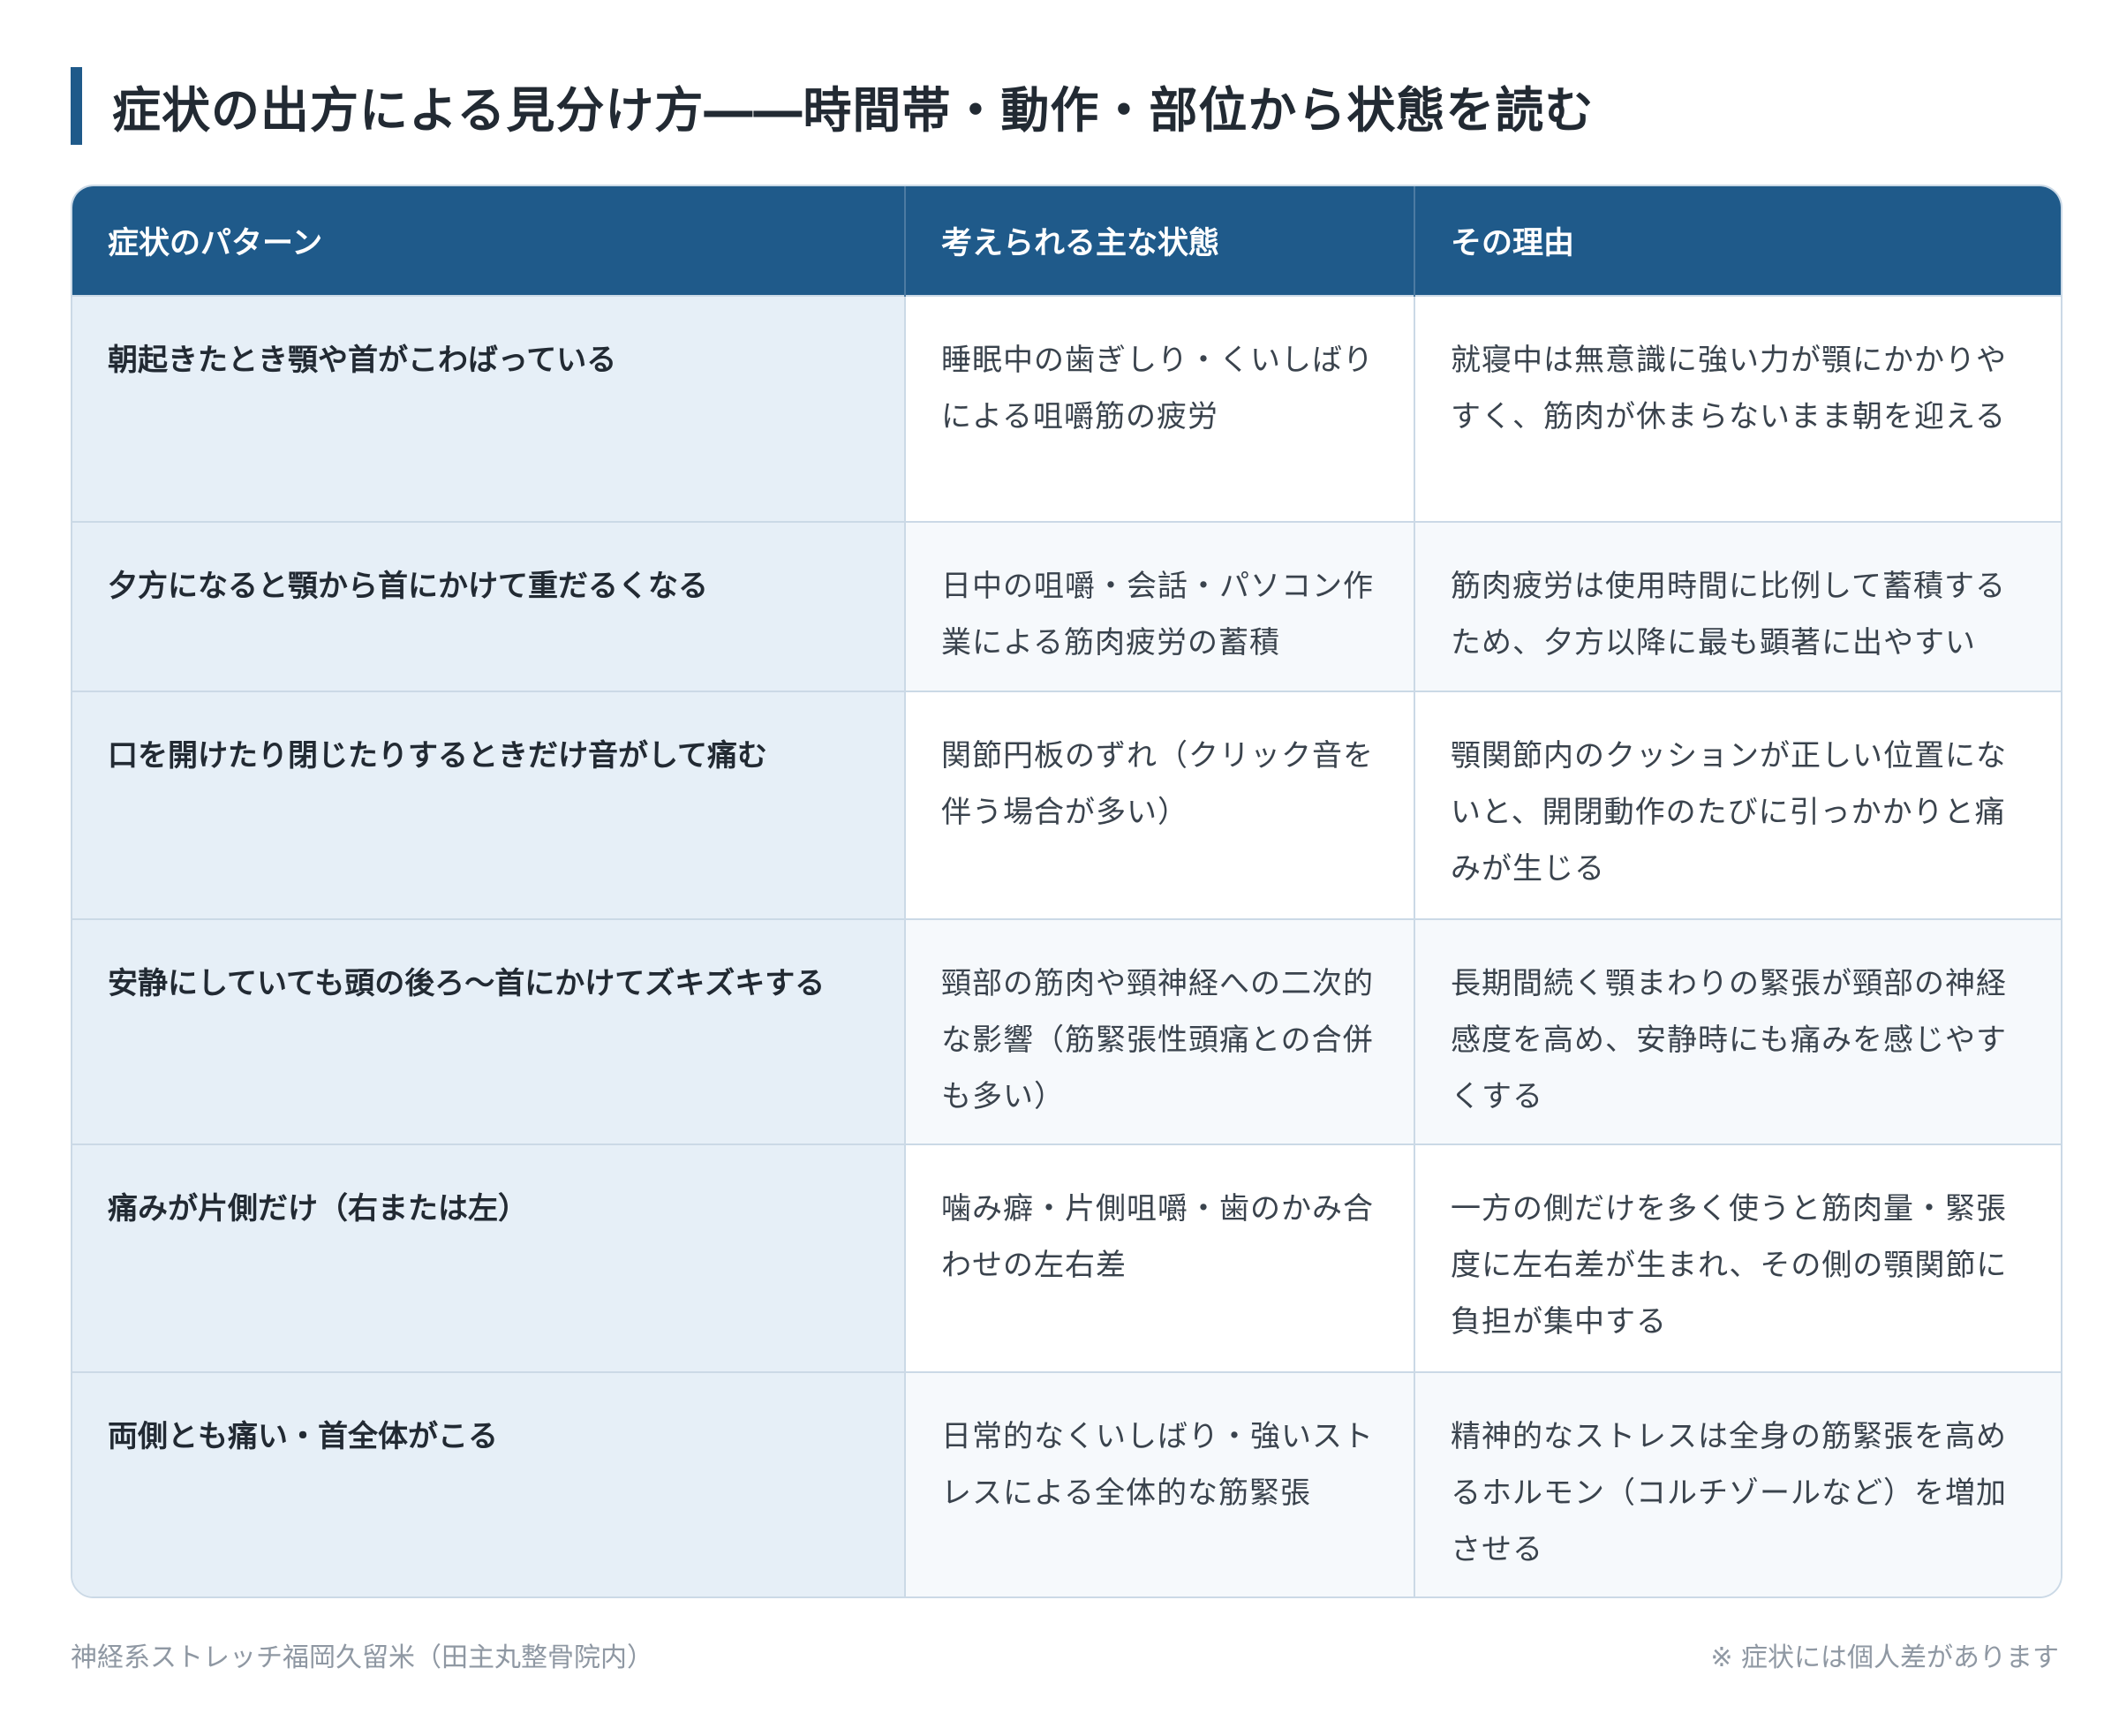 The height and width of the screenshot is (1736, 2119). I want to click on cell-reason: 就寝中は無意識に強い力が顎にかかりやすく、筋肉が休まらないまま朝を迎える, so click(1737, 408).